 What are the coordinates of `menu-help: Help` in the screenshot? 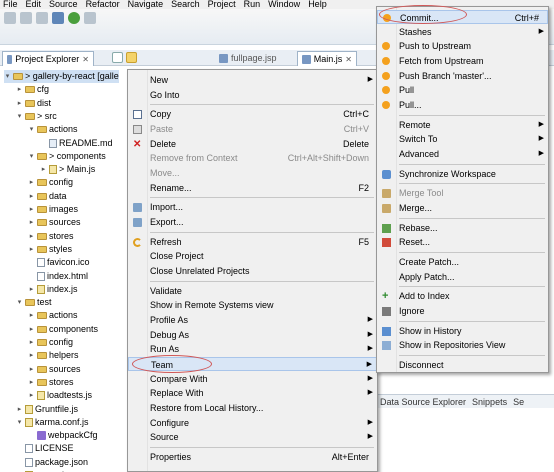 It's located at (317, 4).